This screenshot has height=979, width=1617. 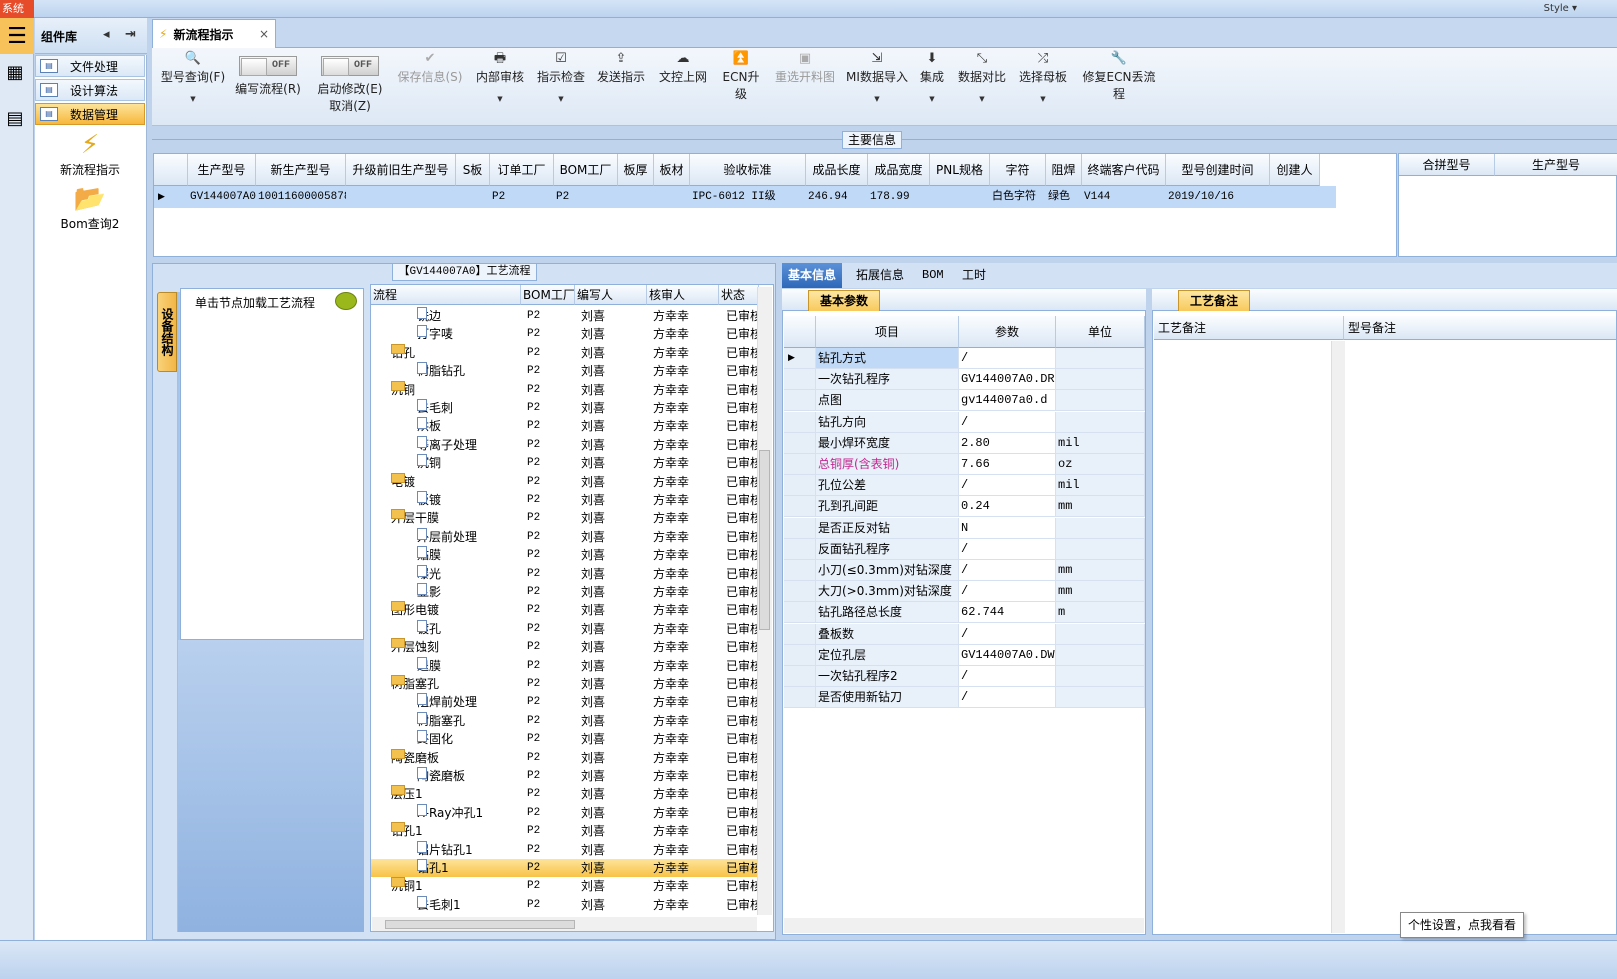 I want to click on column-header: 创建人, so click(x=1295, y=170).